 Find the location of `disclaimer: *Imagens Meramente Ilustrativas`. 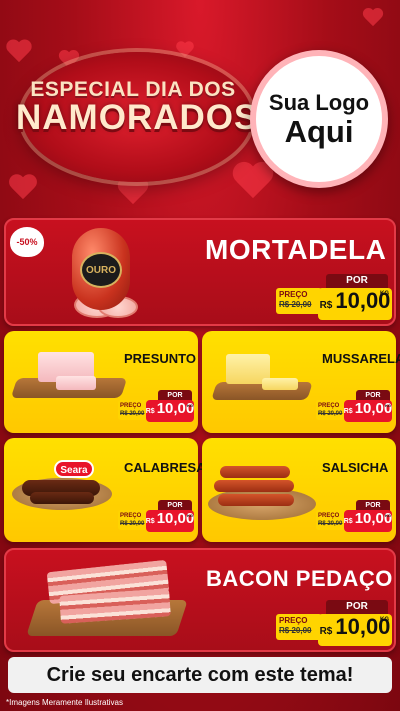

disclaimer: *Imagens Meramente Ilustrativas is located at coordinates (64, 702).